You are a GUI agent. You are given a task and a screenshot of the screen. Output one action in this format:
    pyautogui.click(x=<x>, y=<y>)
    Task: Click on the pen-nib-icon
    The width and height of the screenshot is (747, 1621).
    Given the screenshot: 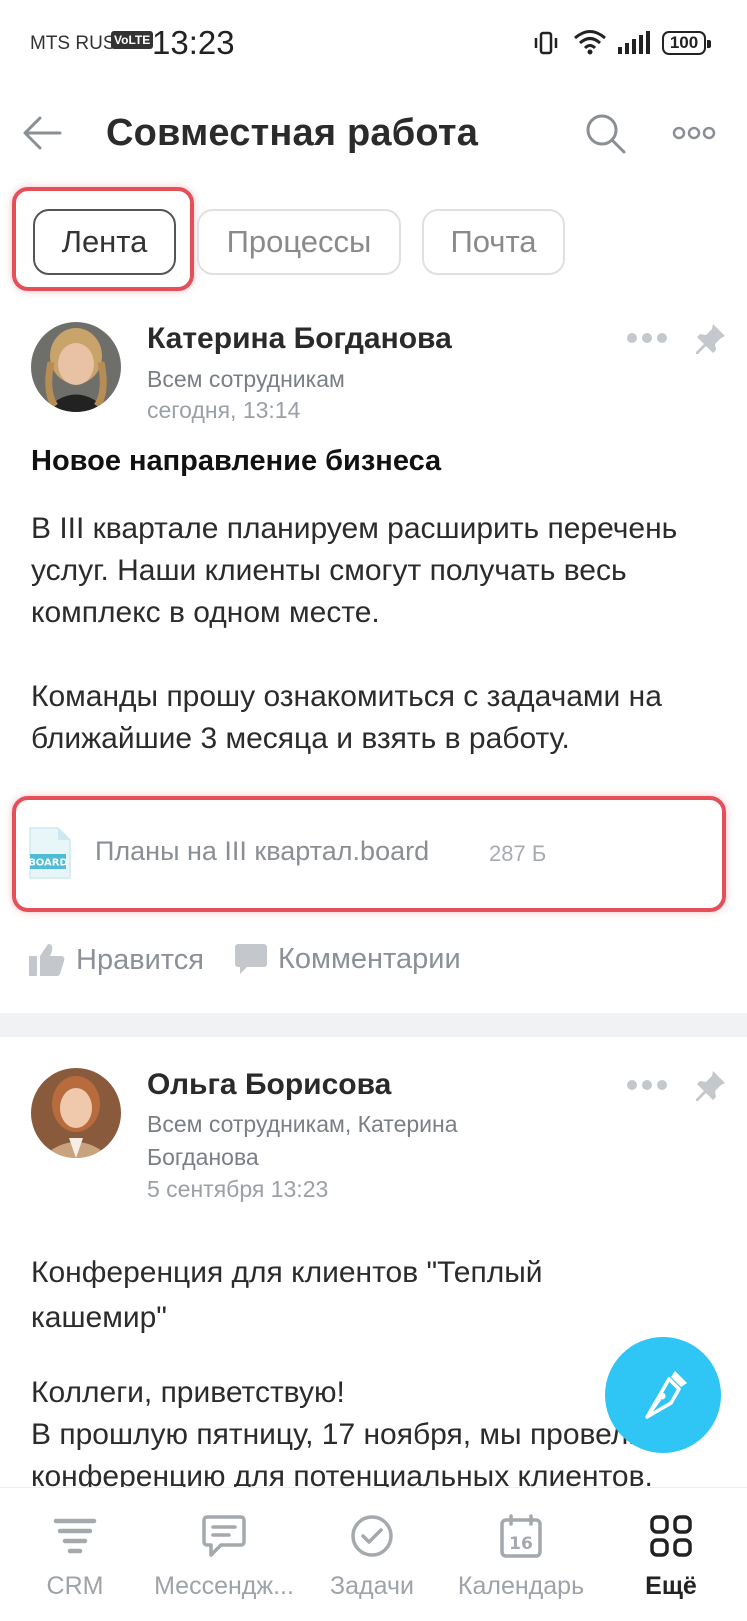 What is the action you would take?
    pyautogui.click(x=666, y=1395)
    